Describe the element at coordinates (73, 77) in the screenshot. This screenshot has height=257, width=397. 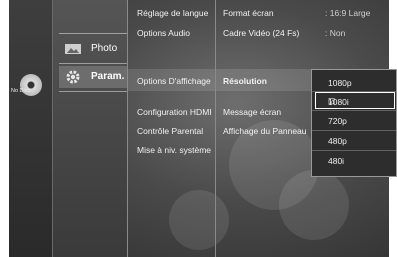
I see `gear-icon` at that location.